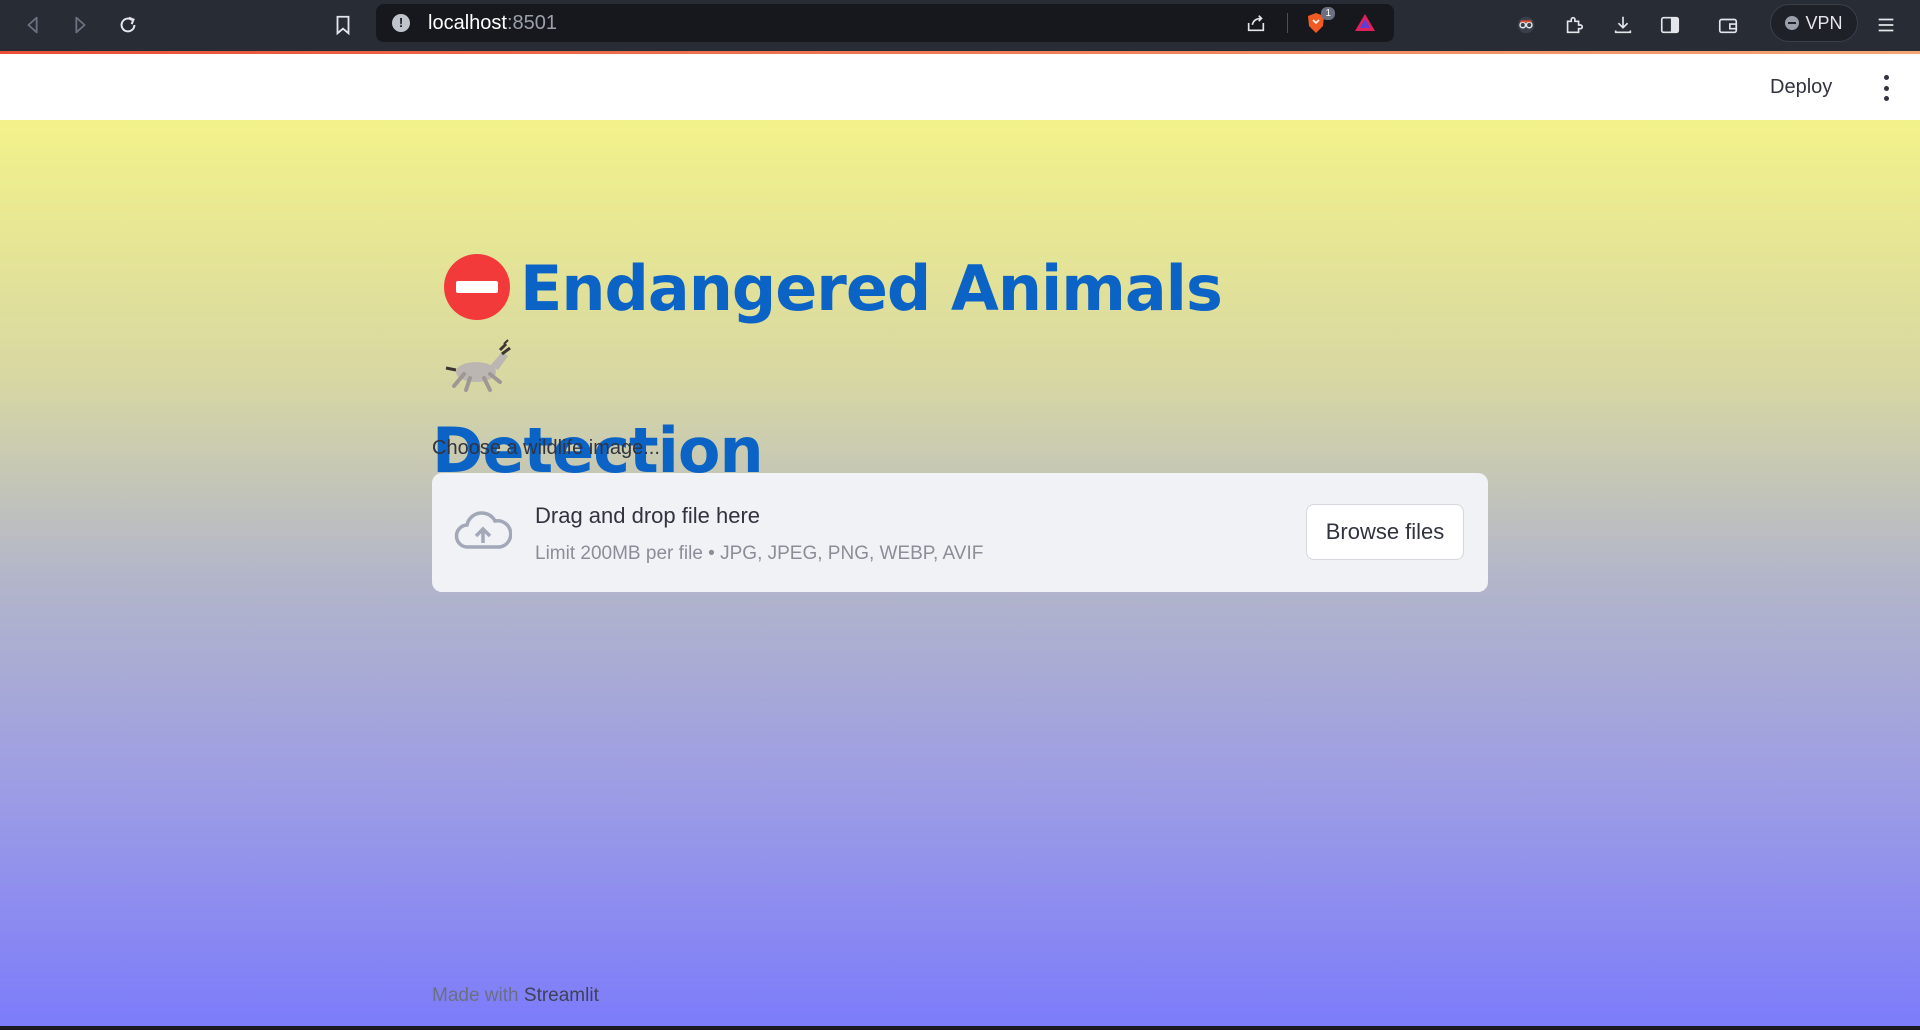 The height and width of the screenshot is (1030, 1920). What do you see at coordinates (648, 515) in the screenshot?
I see `dropzone-instructions: Drag and drop file here` at bounding box center [648, 515].